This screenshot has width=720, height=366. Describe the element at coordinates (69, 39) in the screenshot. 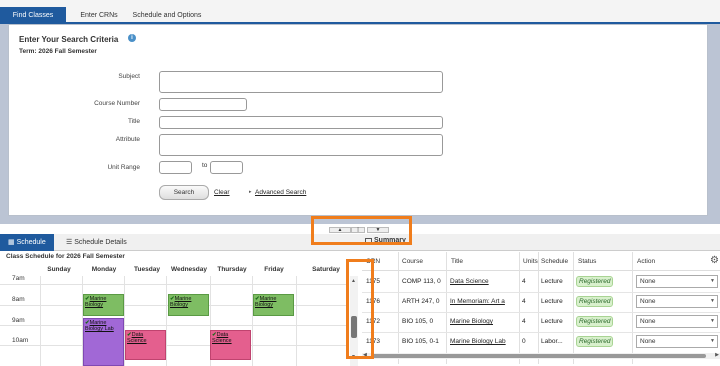

I see `search-criteria-title: Enter Your Search Criteria` at that location.